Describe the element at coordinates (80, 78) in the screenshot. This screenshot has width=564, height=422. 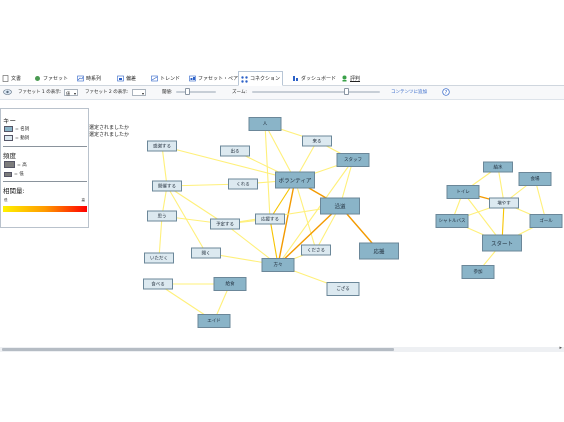
I see `timeseries-icon` at that location.